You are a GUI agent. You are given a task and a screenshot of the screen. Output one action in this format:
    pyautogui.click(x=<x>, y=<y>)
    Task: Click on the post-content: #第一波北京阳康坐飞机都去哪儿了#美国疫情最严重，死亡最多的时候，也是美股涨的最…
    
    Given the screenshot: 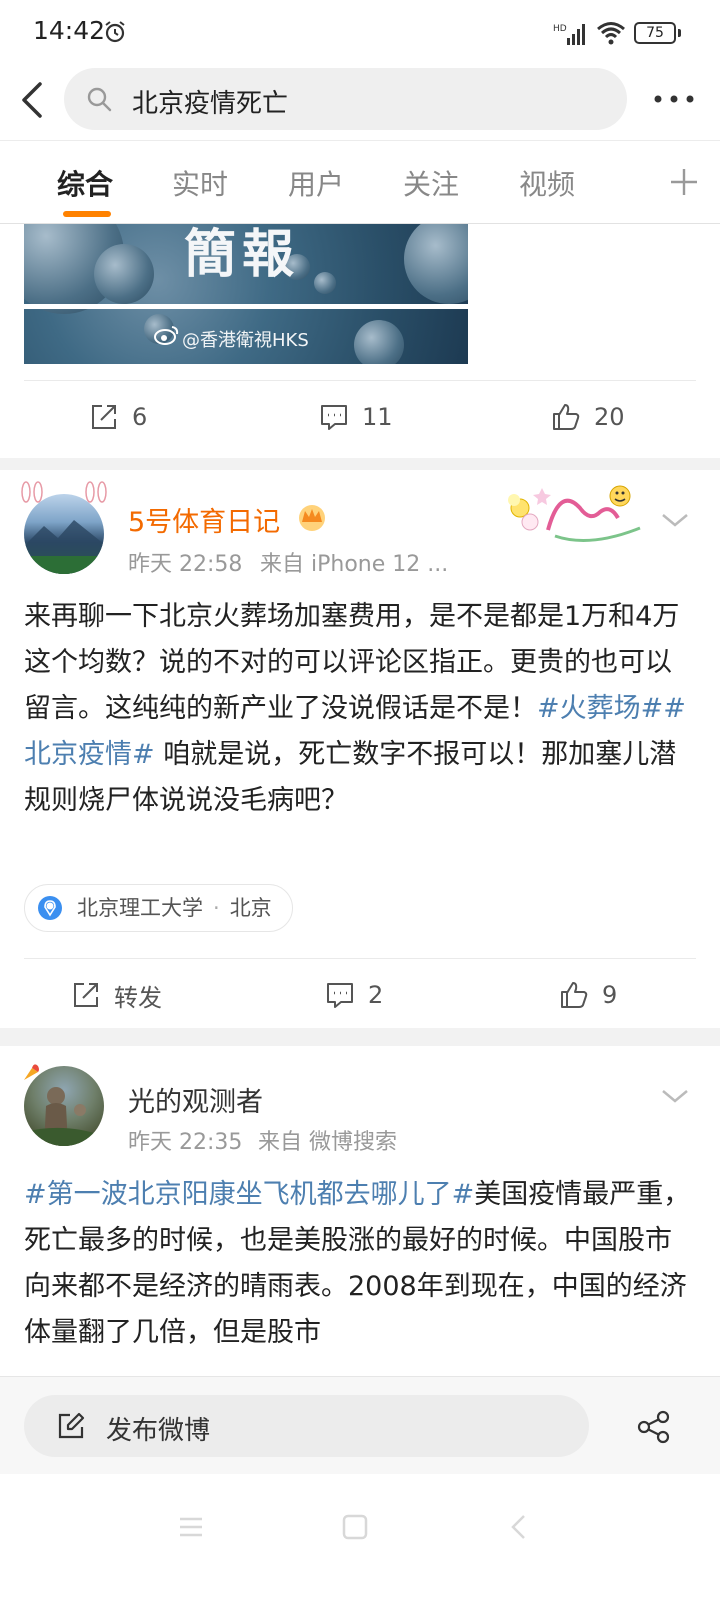 What is the action you would take?
    pyautogui.click(x=360, y=1264)
    